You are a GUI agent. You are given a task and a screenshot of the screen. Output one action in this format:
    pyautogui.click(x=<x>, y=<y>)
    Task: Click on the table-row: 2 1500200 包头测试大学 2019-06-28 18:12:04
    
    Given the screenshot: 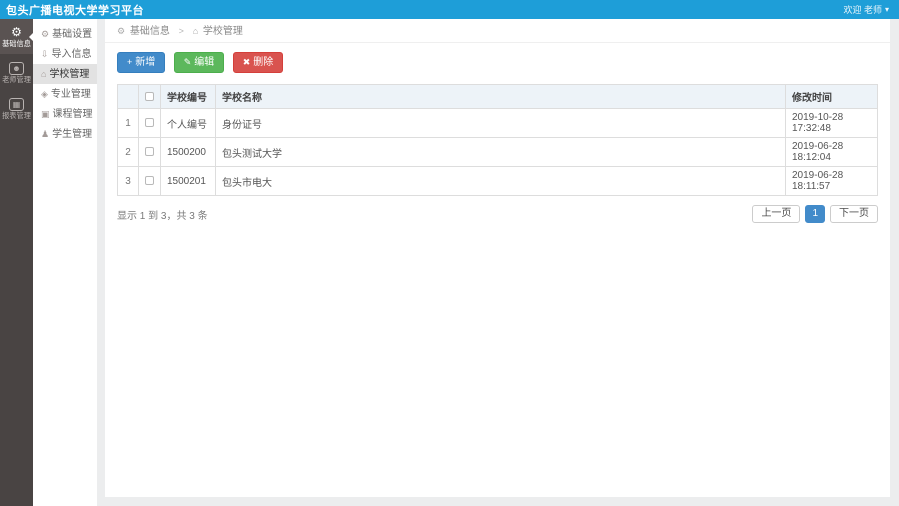 What is the action you would take?
    pyautogui.click(x=497, y=152)
    